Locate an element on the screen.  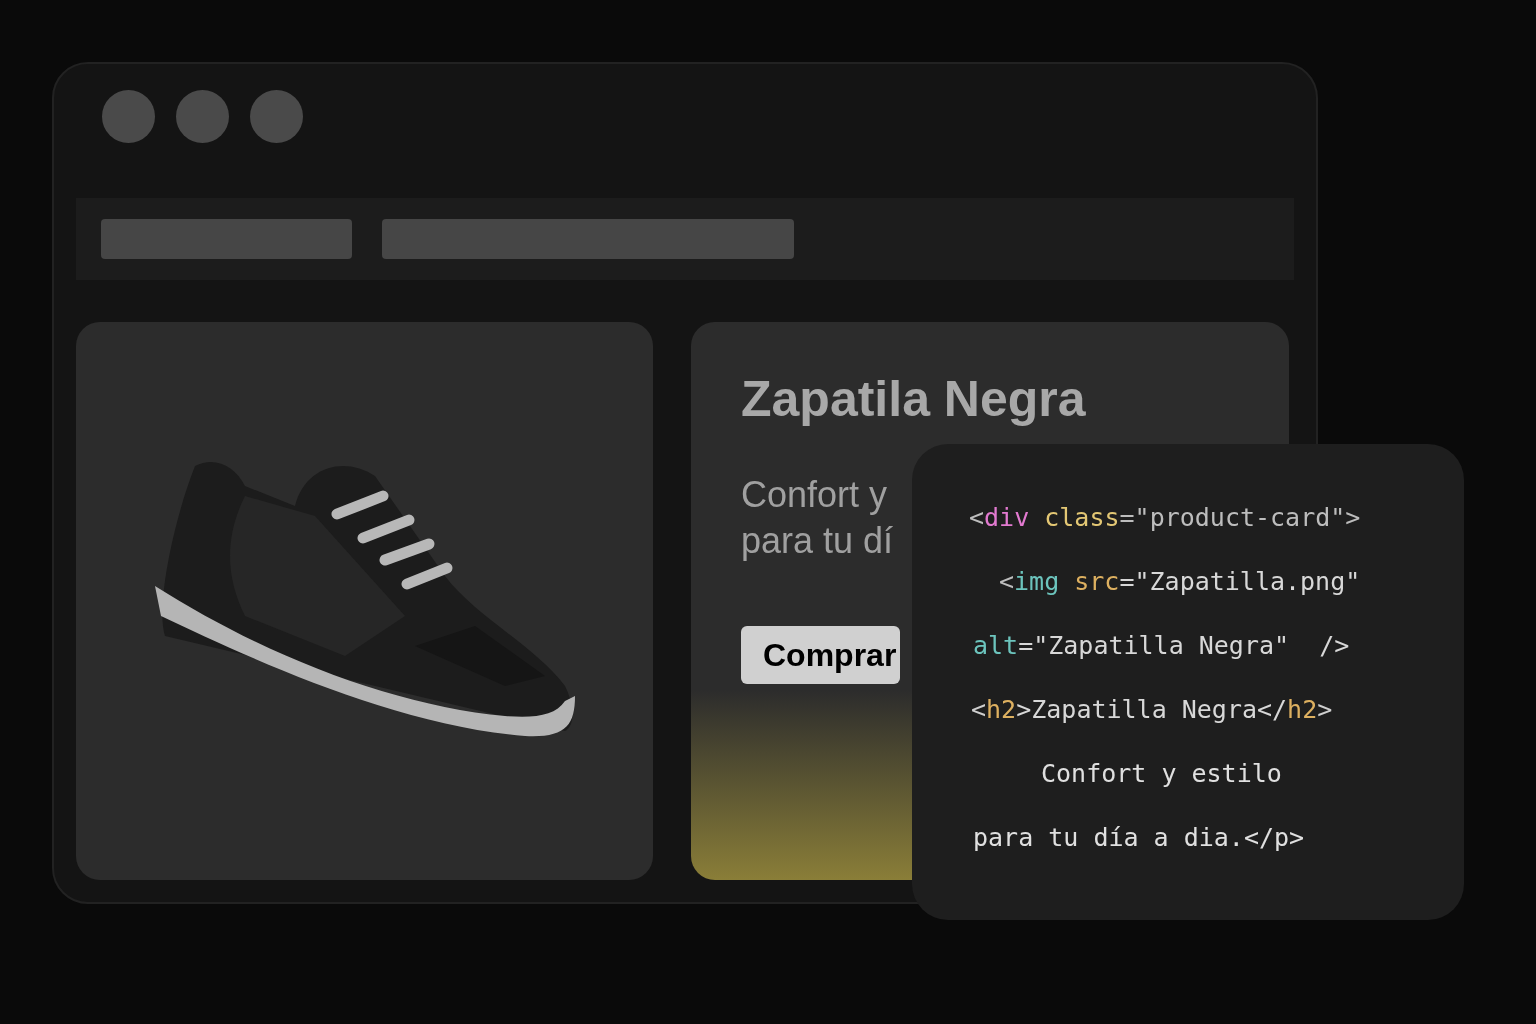
code-line: Confort y estilo is located at coordinates (1161, 773).